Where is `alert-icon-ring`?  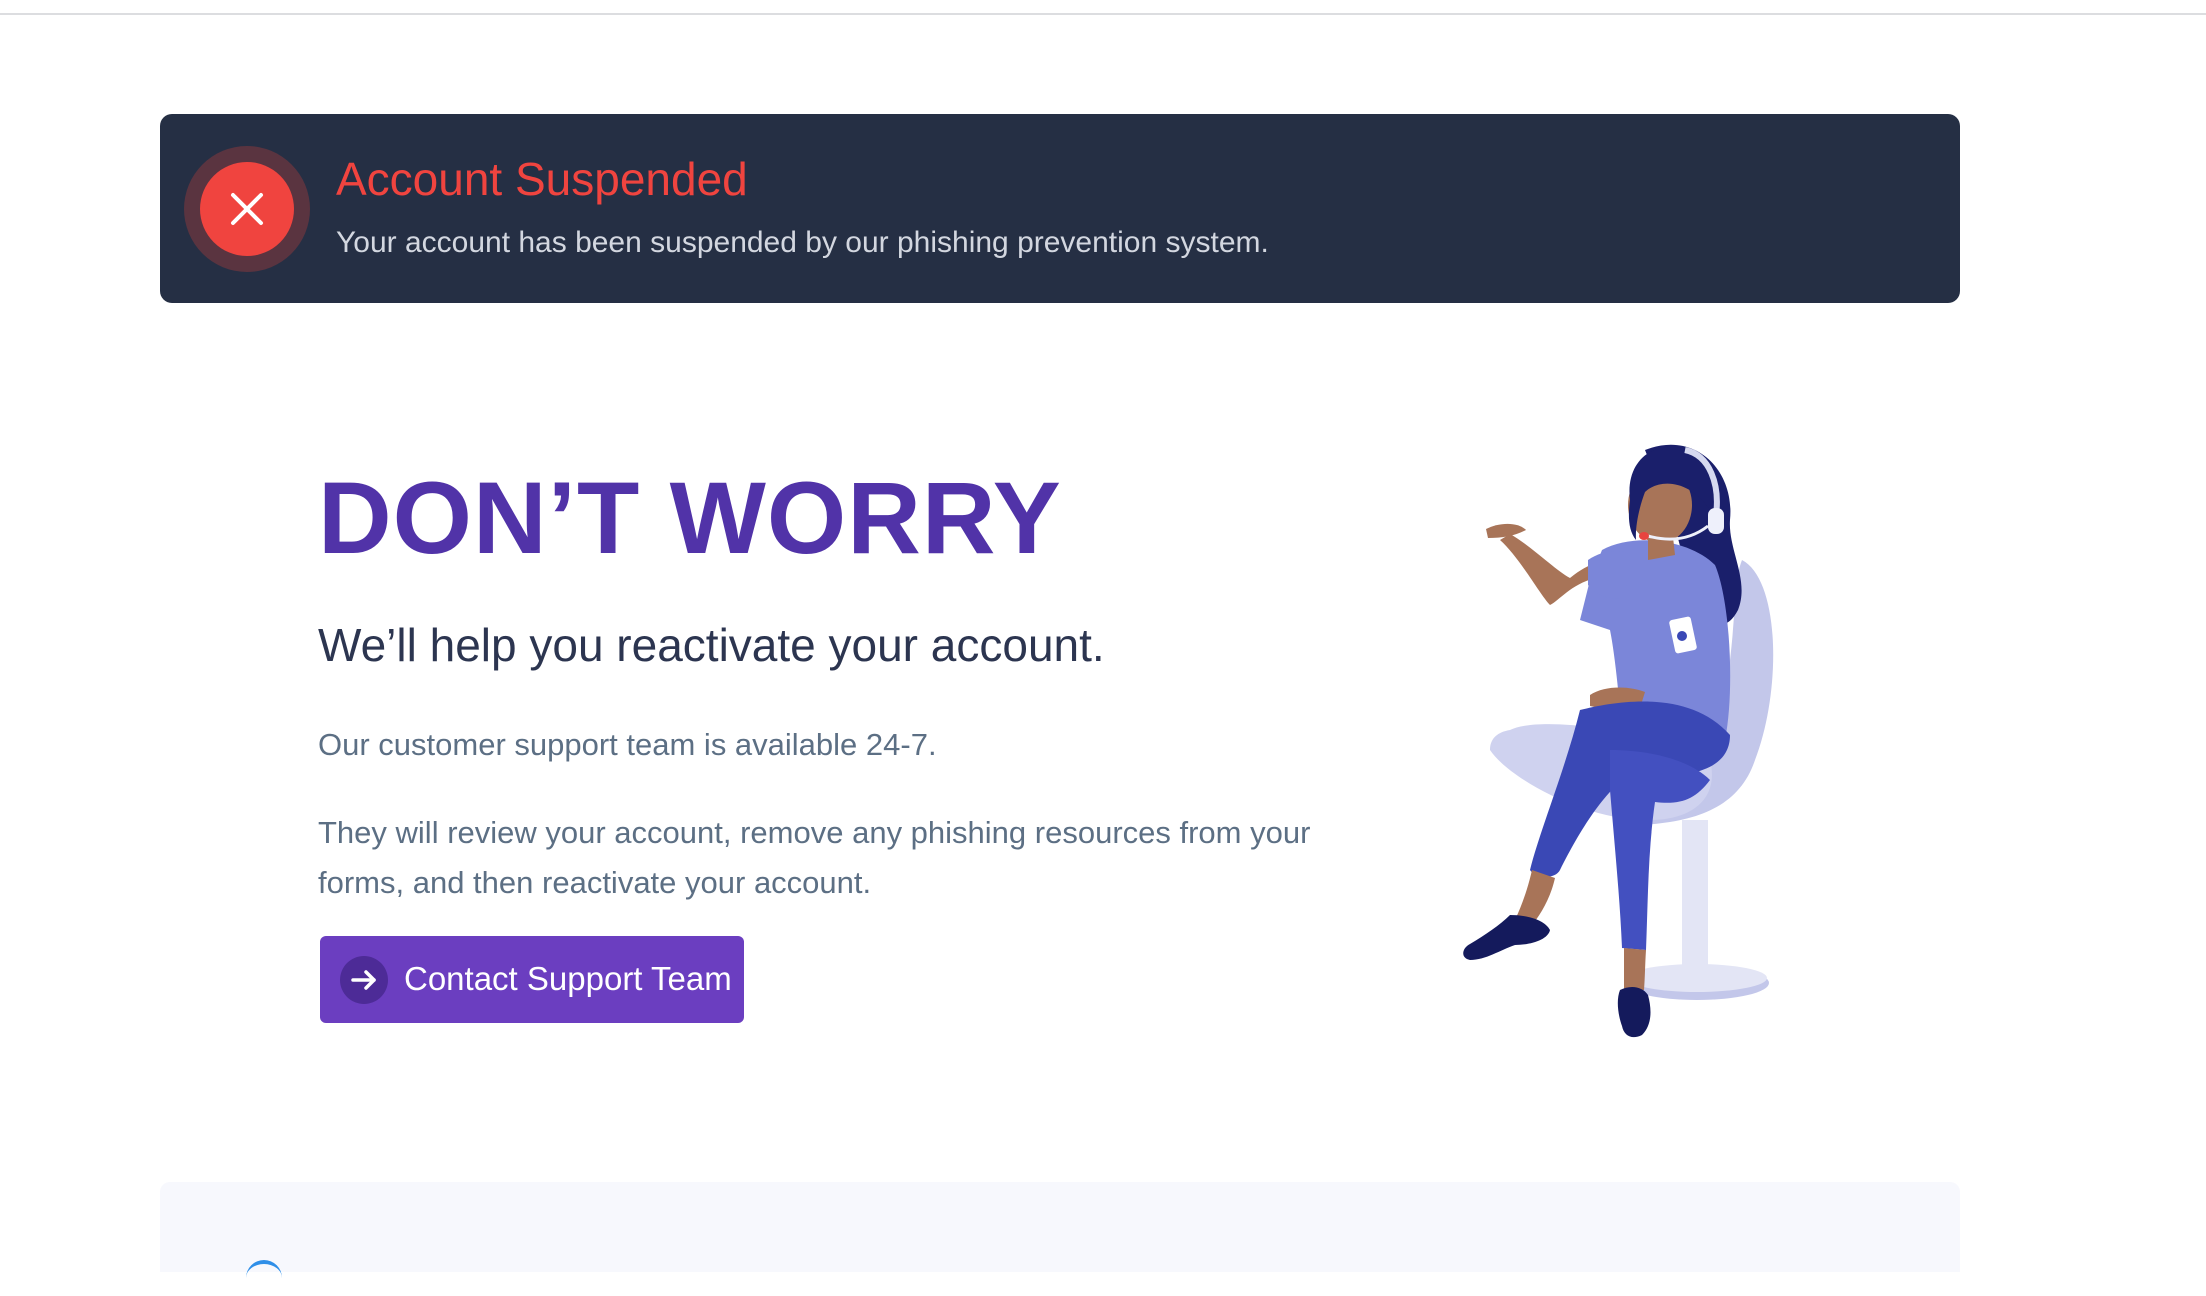
alert-icon-ring is located at coordinates (247, 209).